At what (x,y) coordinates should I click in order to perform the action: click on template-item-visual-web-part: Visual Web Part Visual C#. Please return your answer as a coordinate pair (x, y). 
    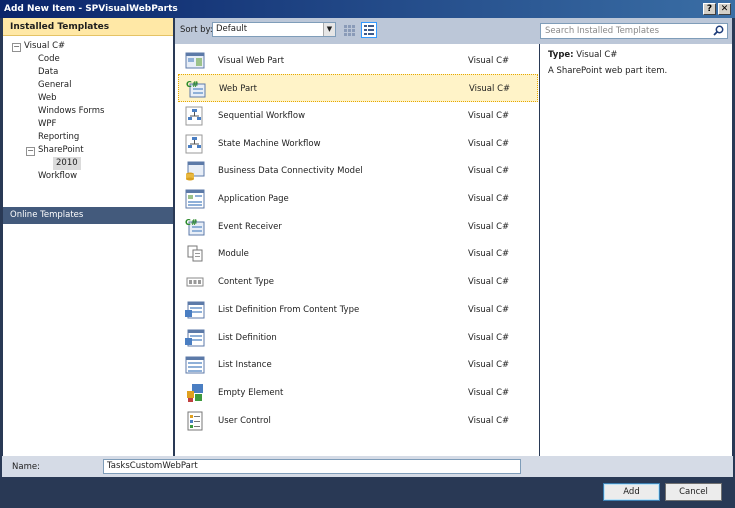
    Looking at the image, I should click on (358, 61).